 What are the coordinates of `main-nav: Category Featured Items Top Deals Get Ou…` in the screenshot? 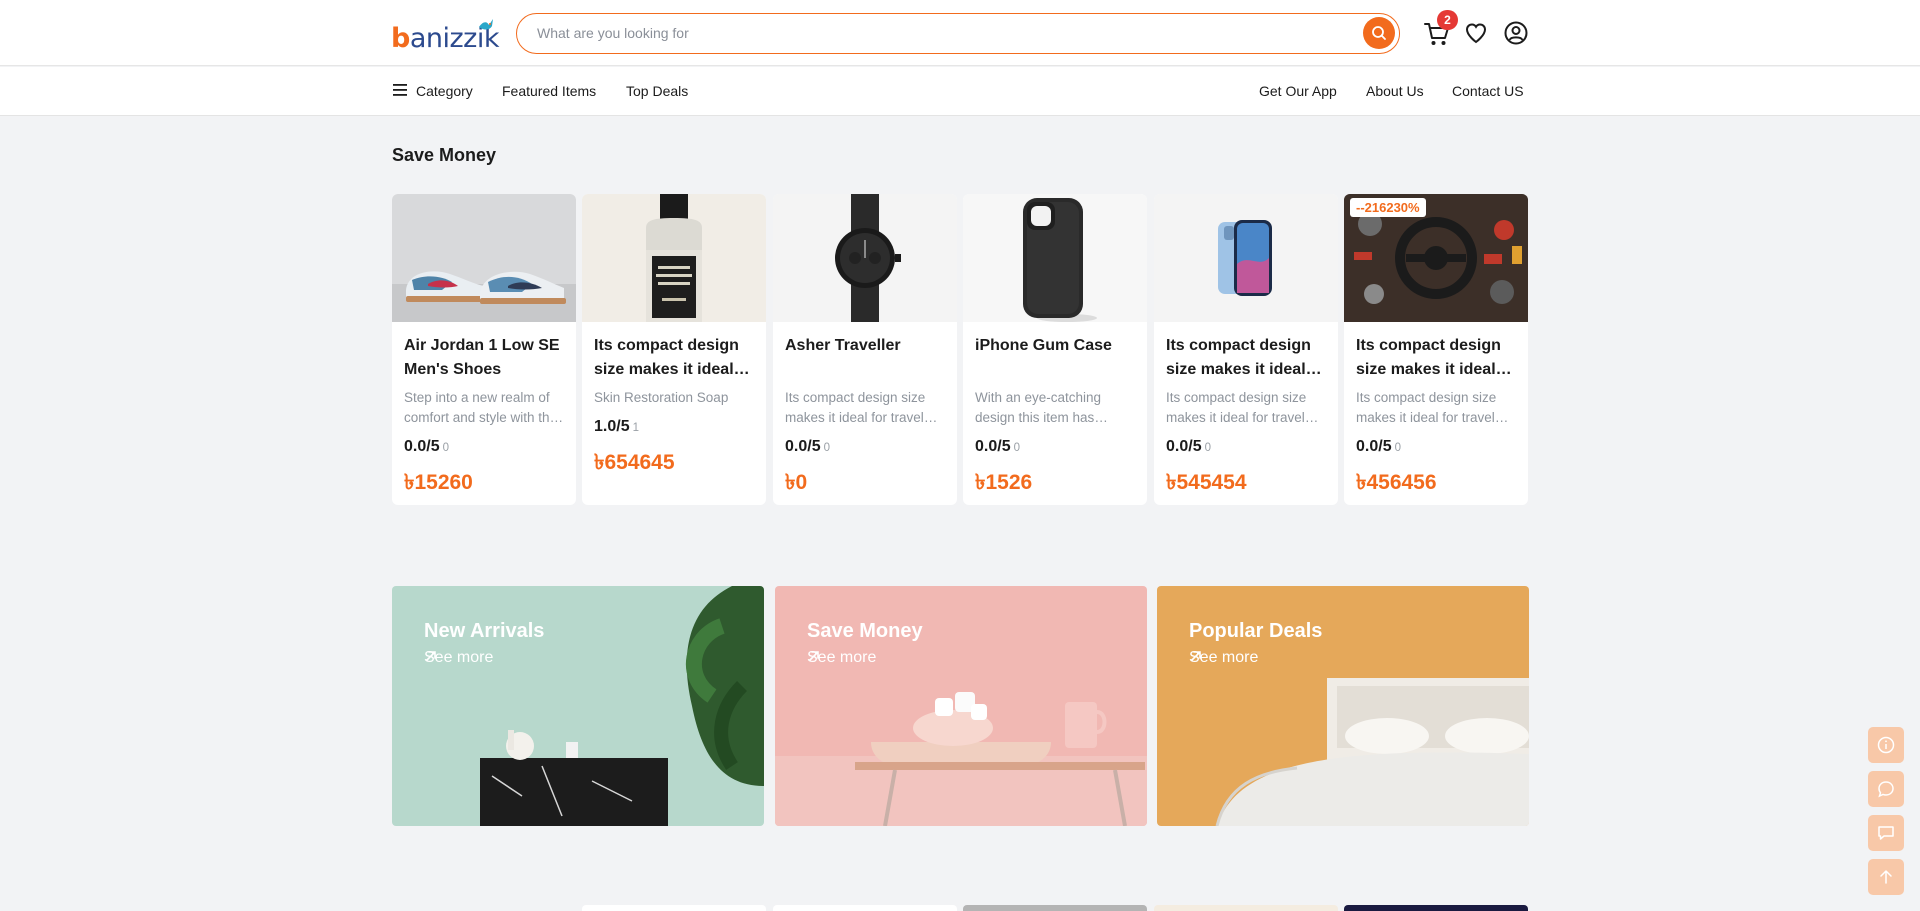 It's located at (960, 91).